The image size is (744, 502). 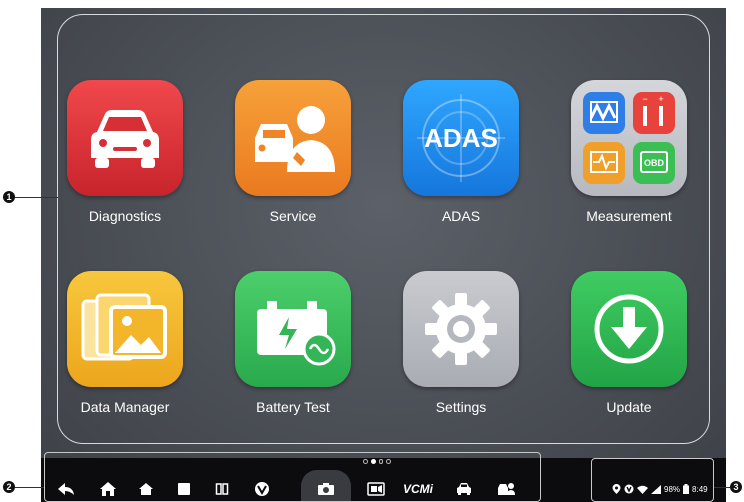 What do you see at coordinates (629, 407) in the screenshot?
I see `app-label: Update` at bounding box center [629, 407].